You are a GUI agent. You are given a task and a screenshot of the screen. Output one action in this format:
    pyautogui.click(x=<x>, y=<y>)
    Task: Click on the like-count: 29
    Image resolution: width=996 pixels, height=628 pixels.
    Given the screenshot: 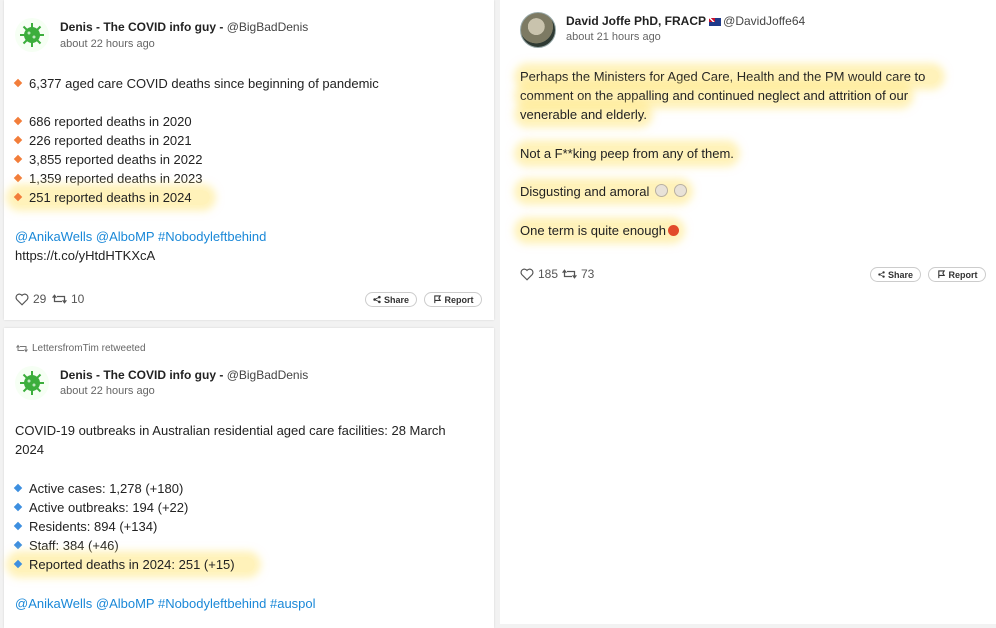 What is the action you would take?
    pyautogui.click(x=40, y=299)
    